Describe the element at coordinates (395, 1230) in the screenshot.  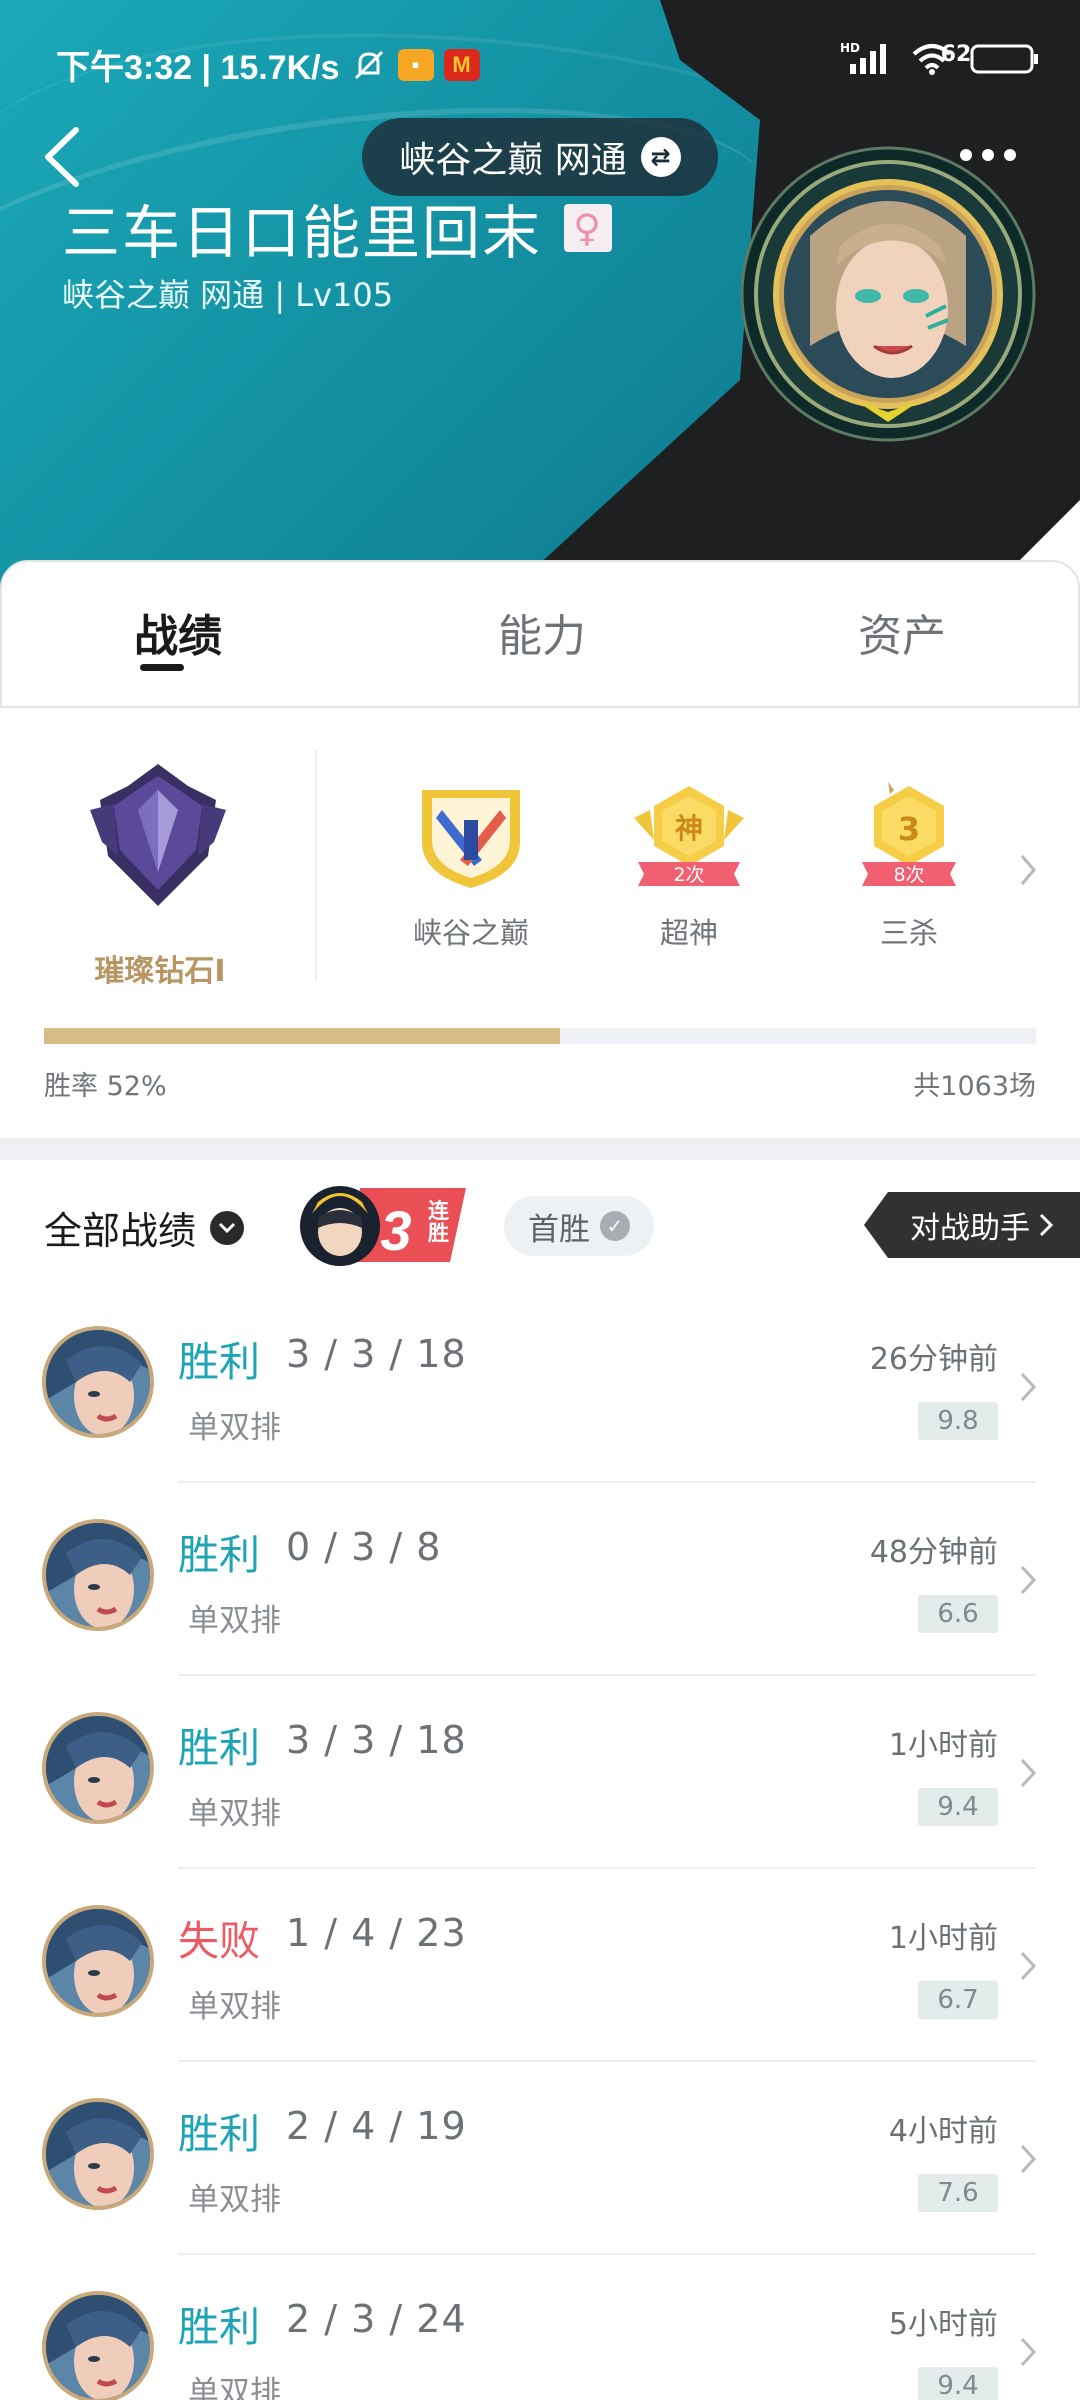
I see `streak-count: 3` at that location.